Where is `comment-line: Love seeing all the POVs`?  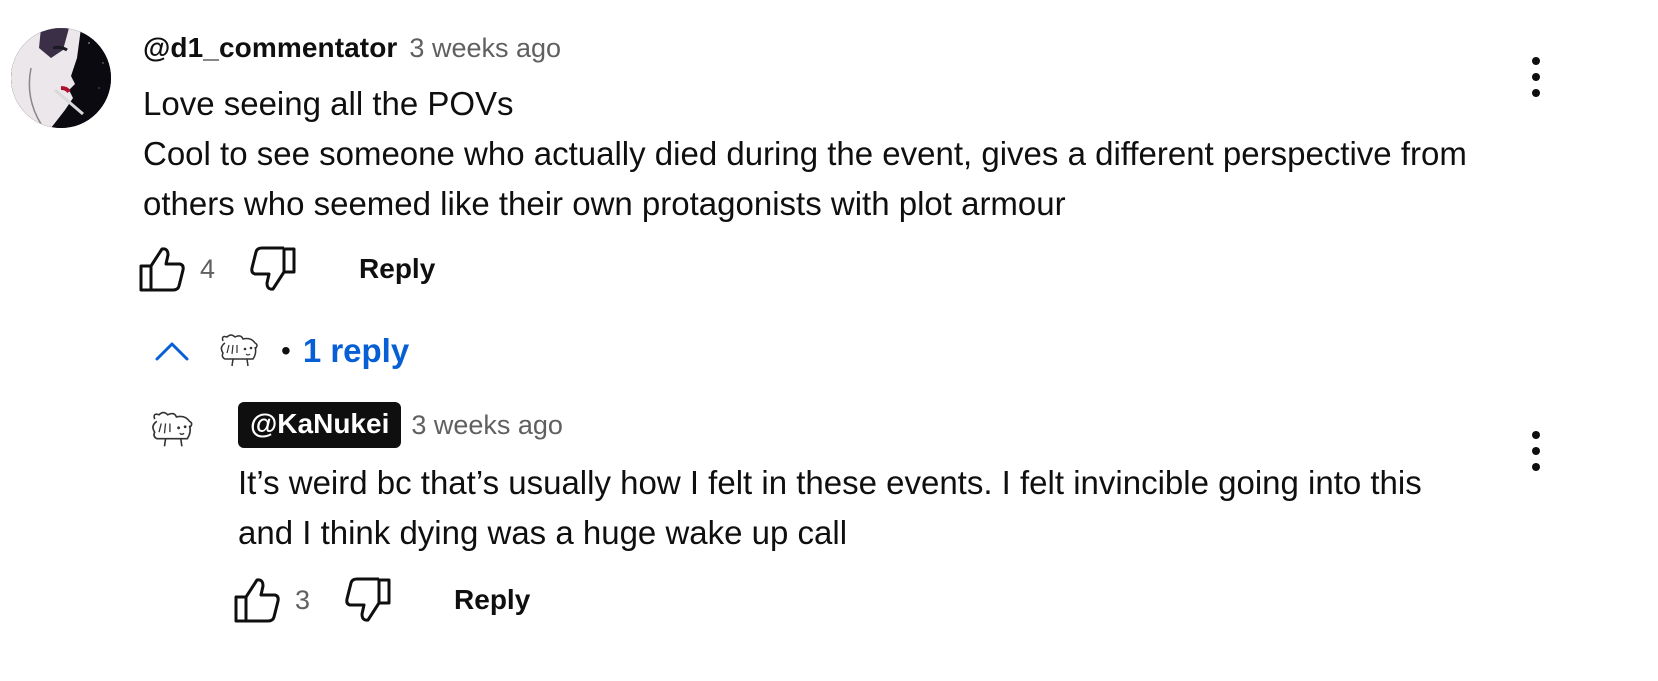 comment-line: Love seeing all the POVs is located at coordinates (328, 103).